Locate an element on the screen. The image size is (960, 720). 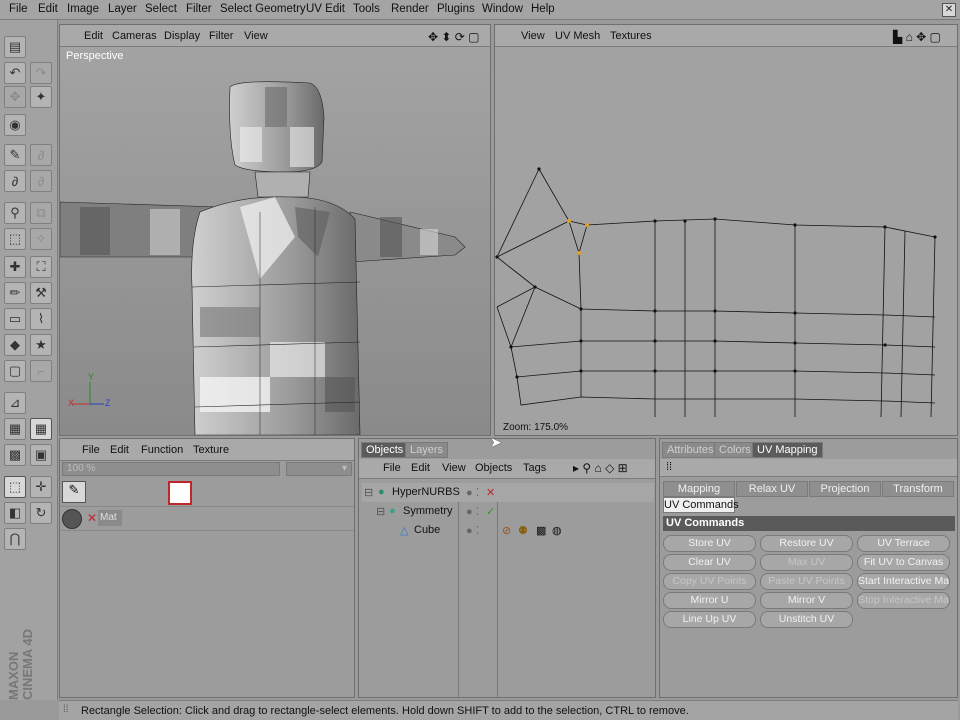
uv-menu-view: View is located at coordinates (533, 36).